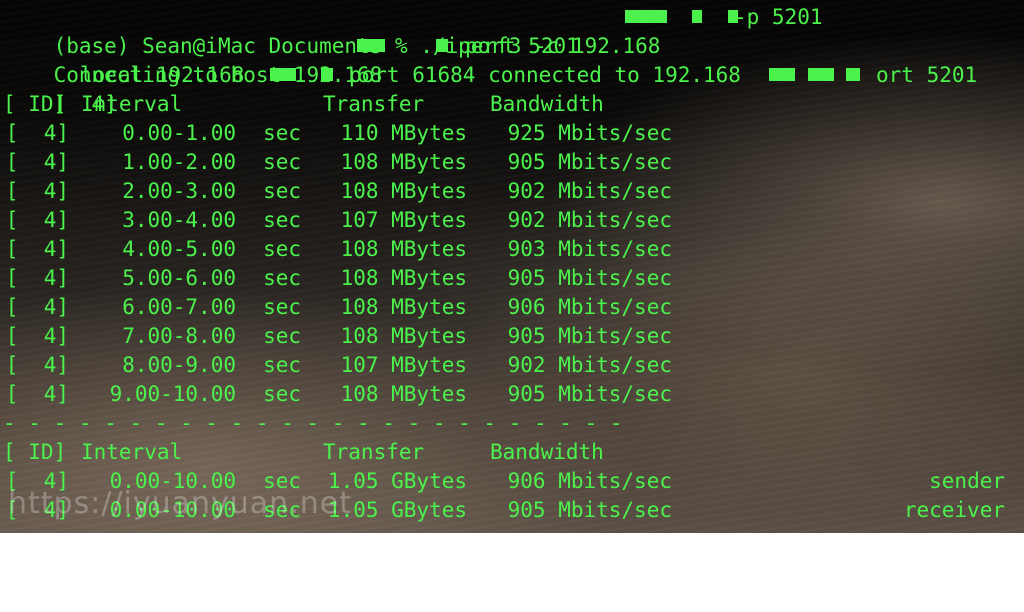 The height and width of the screenshot is (612, 1024). What do you see at coordinates (337, 394) in the screenshot?
I see `table-row: [ 4] 9.00-10.00 sec 108 MBytes 905 Mbits/sec` at bounding box center [337, 394].